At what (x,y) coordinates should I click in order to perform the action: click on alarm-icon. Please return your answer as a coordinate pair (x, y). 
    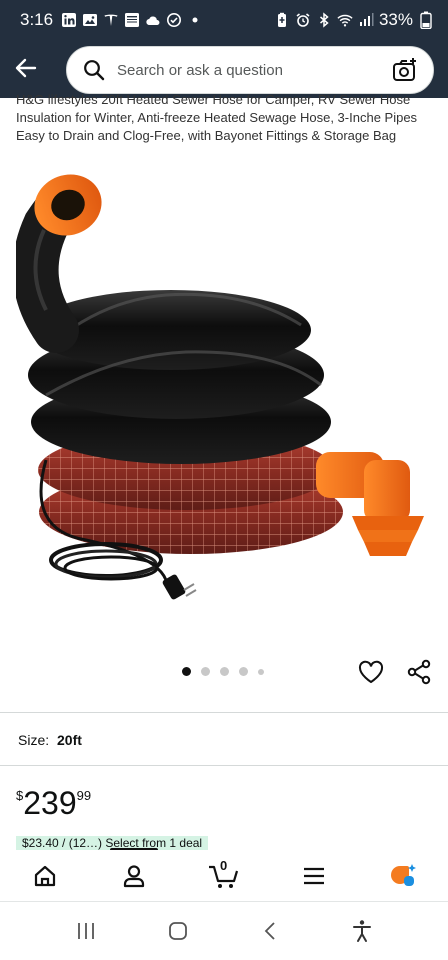
    Looking at the image, I should click on (303, 20).